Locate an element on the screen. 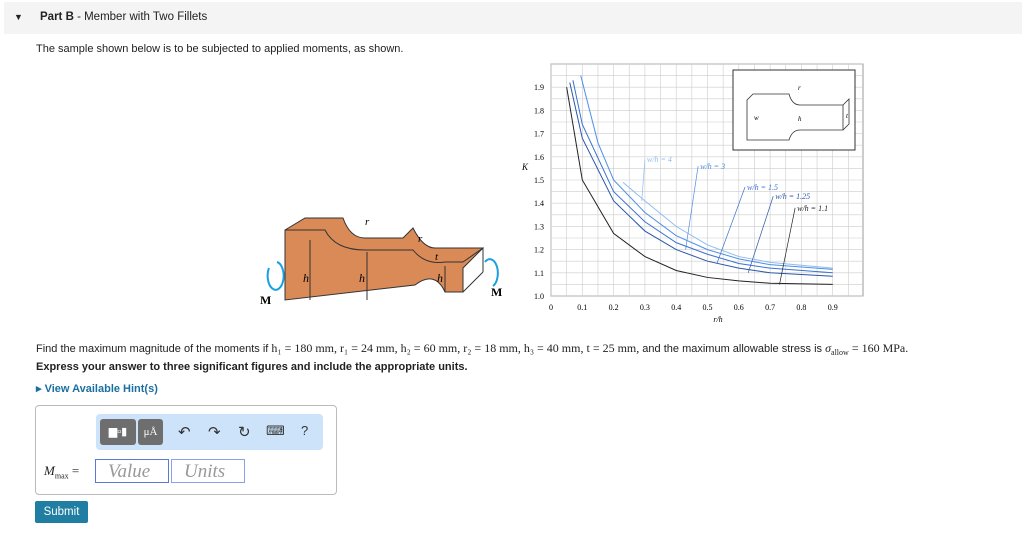 The width and height of the screenshot is (1024, 536). x-tick-label: 0 is located at coordinates (551, 307).